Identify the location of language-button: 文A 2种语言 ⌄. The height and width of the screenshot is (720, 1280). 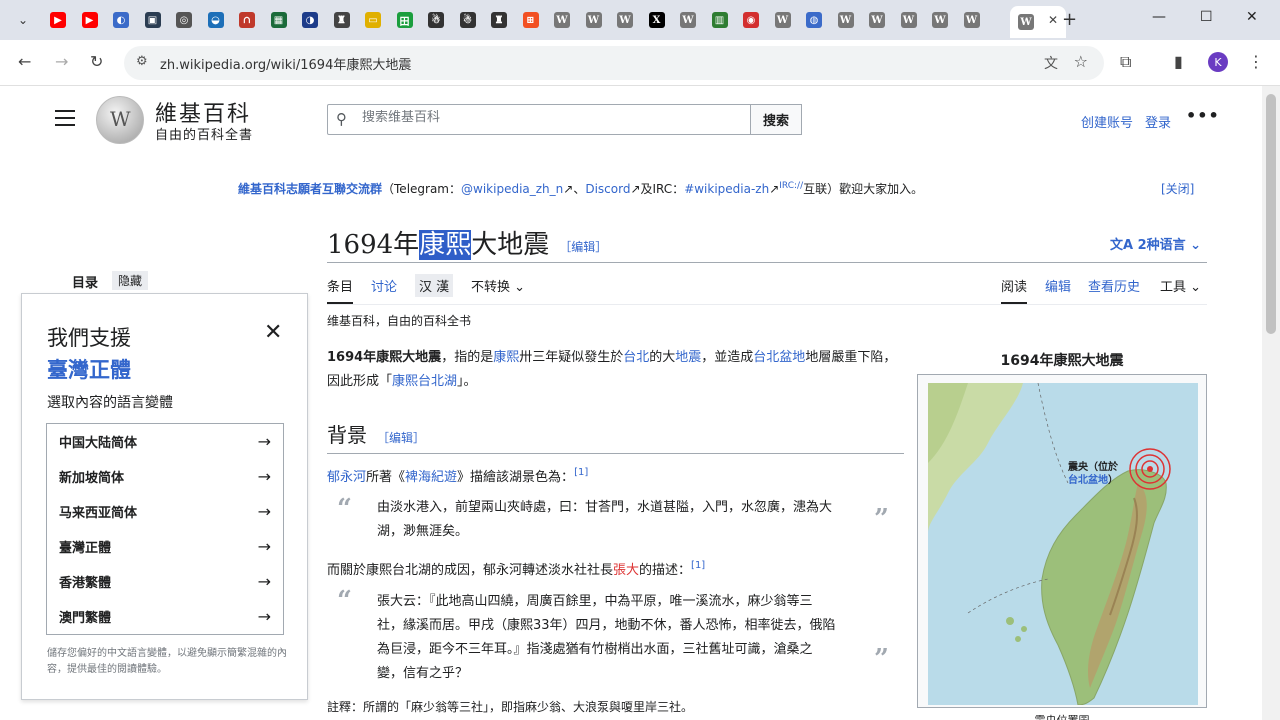
(1155, 243).